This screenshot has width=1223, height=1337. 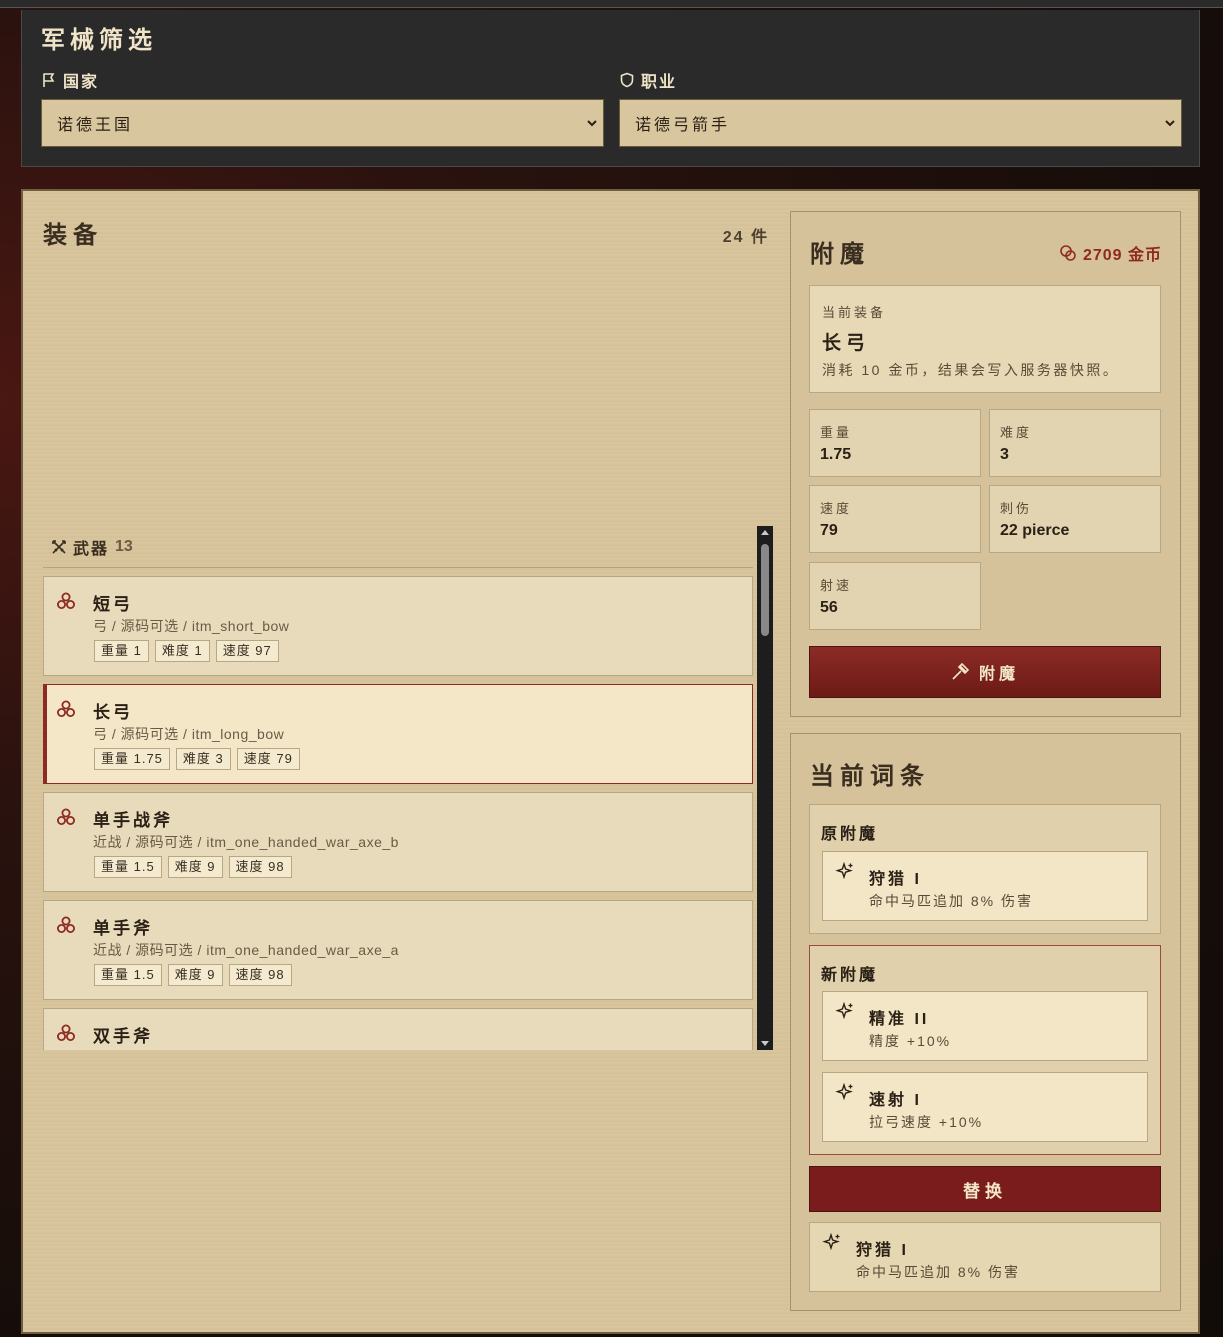 What do you see at coordinates (926, 1122) in the screenshot?
I see `affix-desc: 拉弓速度 +10%` at bounding box center [926, 1122].